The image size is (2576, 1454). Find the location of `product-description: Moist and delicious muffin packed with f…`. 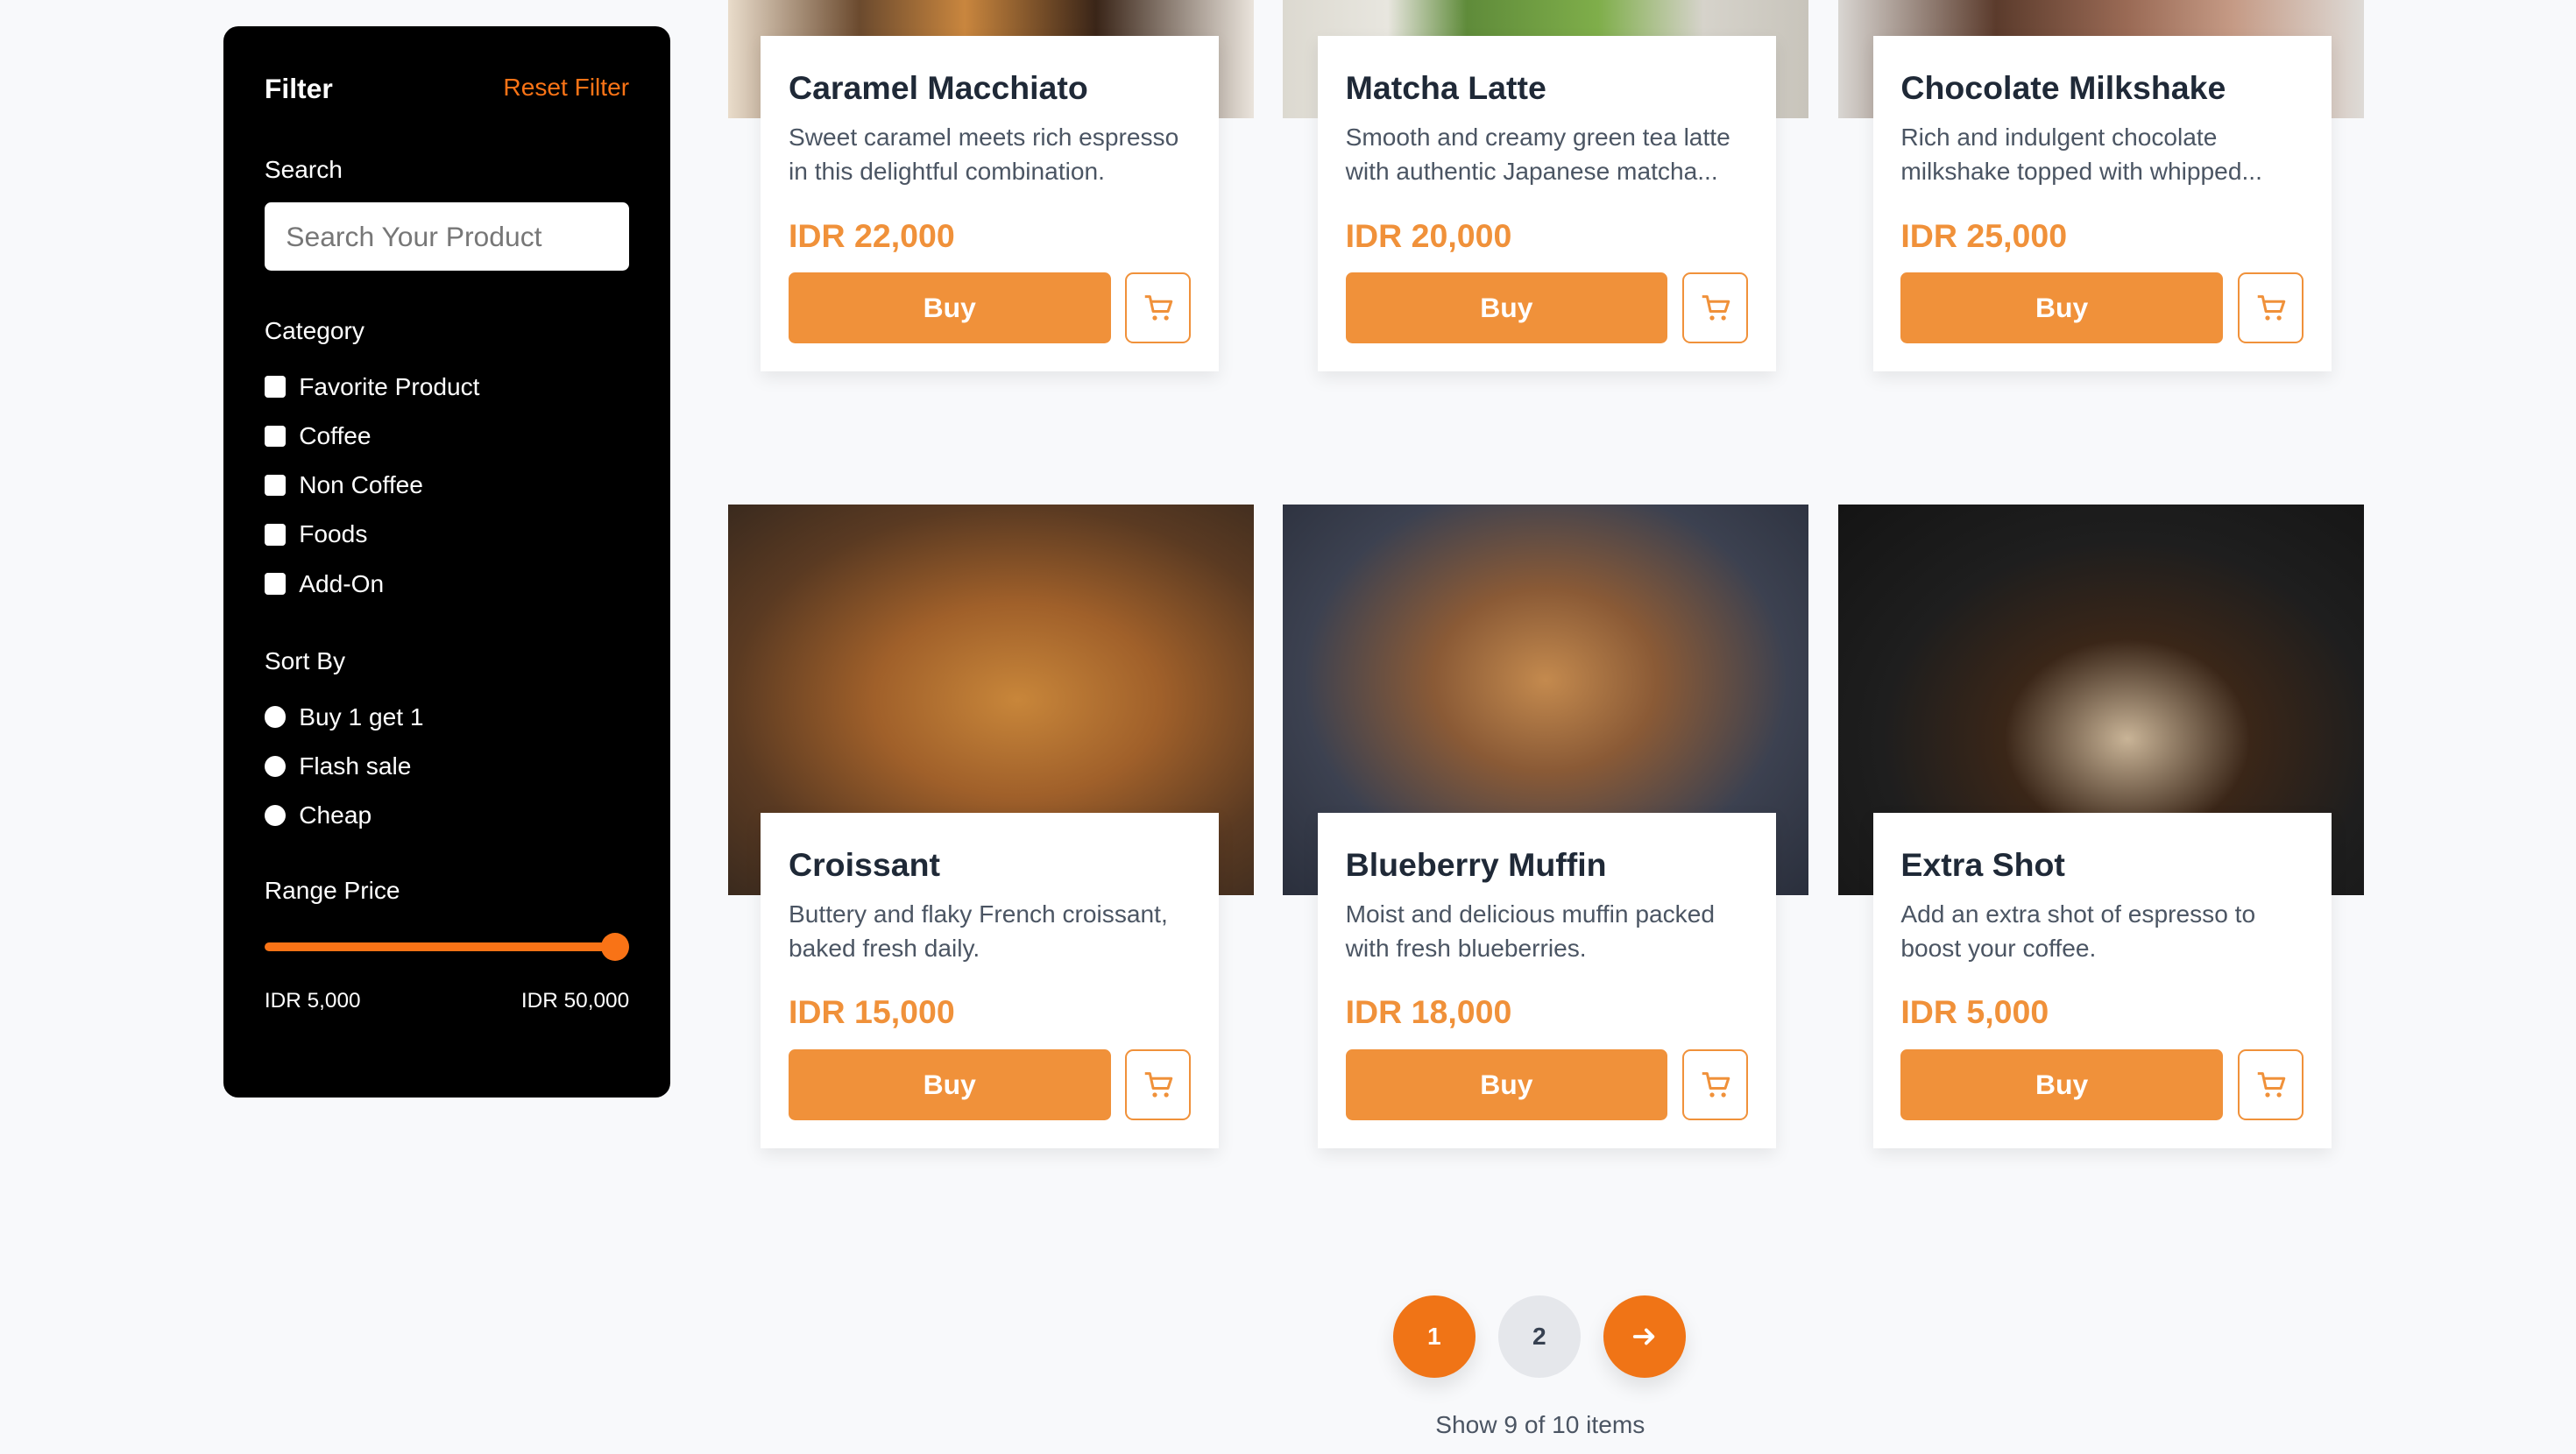

product-description: Moist and delicious muffin packed with f… is located at coordinates (1530, 931).